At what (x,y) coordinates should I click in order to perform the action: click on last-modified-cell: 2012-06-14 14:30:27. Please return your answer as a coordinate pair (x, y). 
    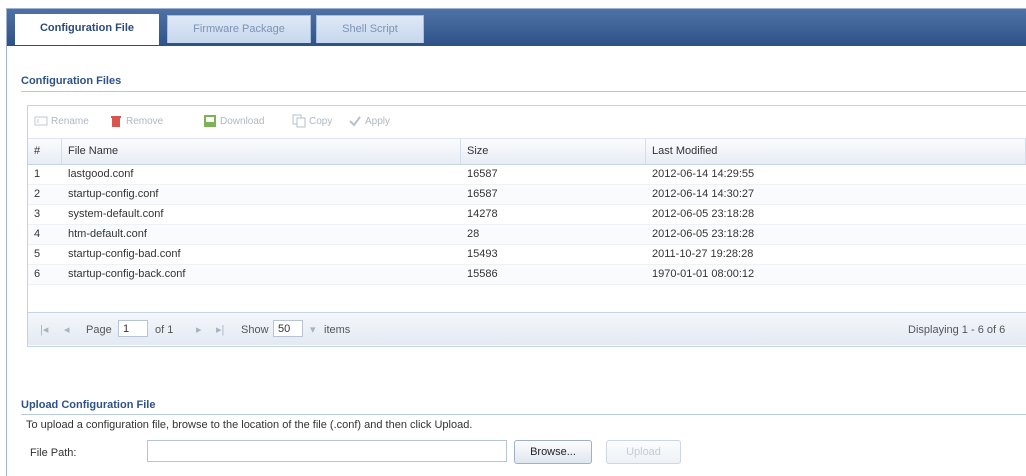
    Looking at the image, I should click on (703, 194).